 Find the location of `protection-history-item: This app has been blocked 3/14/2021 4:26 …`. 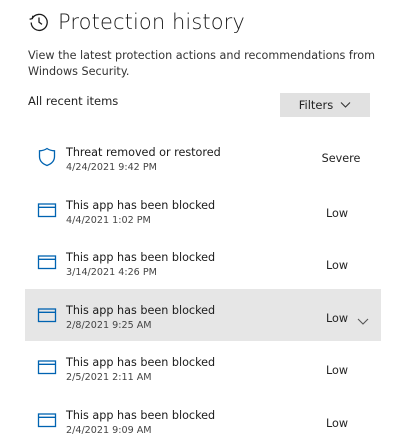

protection-history-item: This app has been blocked 3/14/2021 4:26 … is located at coordinates (203, 262).